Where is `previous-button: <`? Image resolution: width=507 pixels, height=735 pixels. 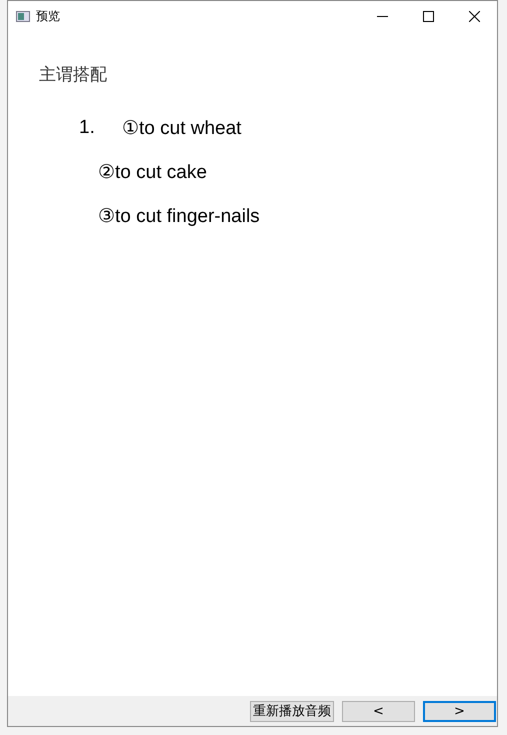 previous-button: < is located at coordinates (378, 711).